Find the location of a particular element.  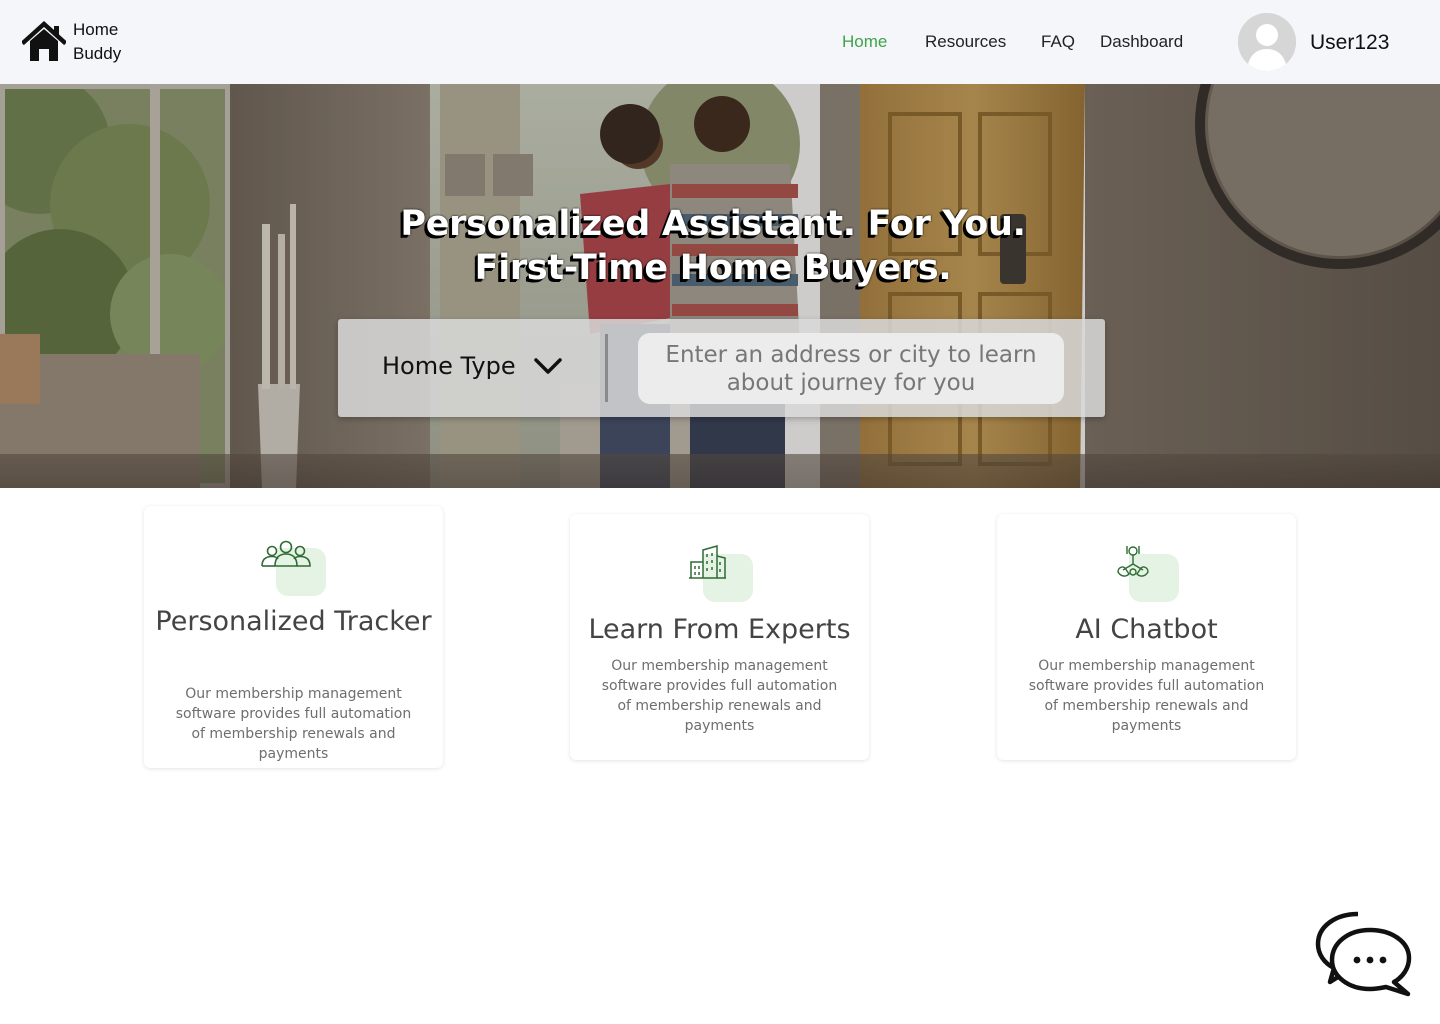

home-buddy-logo: Home Buddy is located at coordinates (71, 42).